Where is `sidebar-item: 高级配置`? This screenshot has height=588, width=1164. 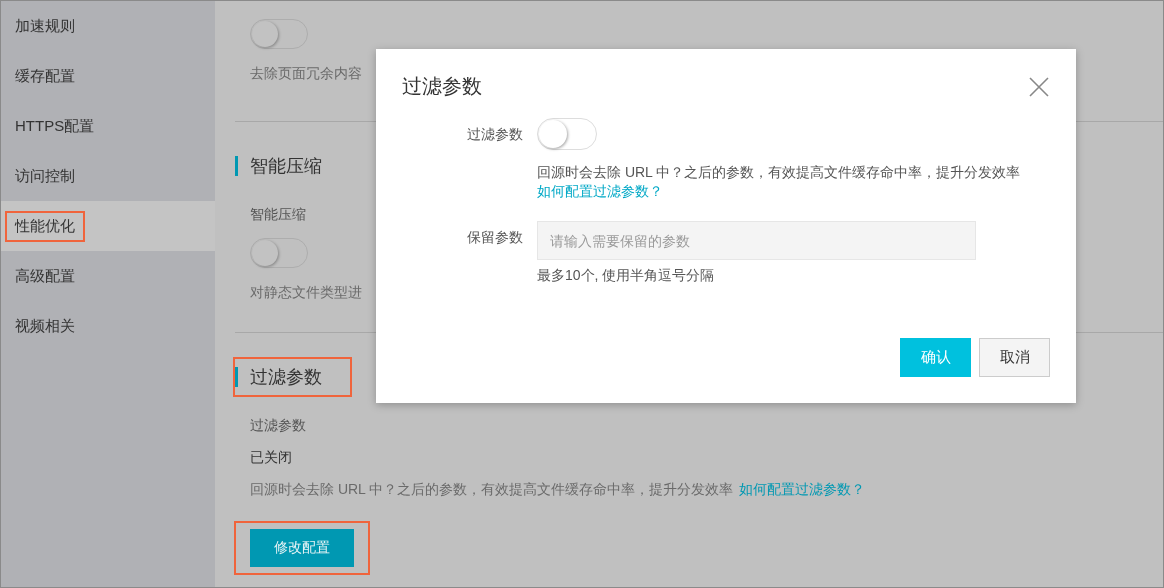
sidebar-item: 高级配置 is located at coordinates (108, 276).